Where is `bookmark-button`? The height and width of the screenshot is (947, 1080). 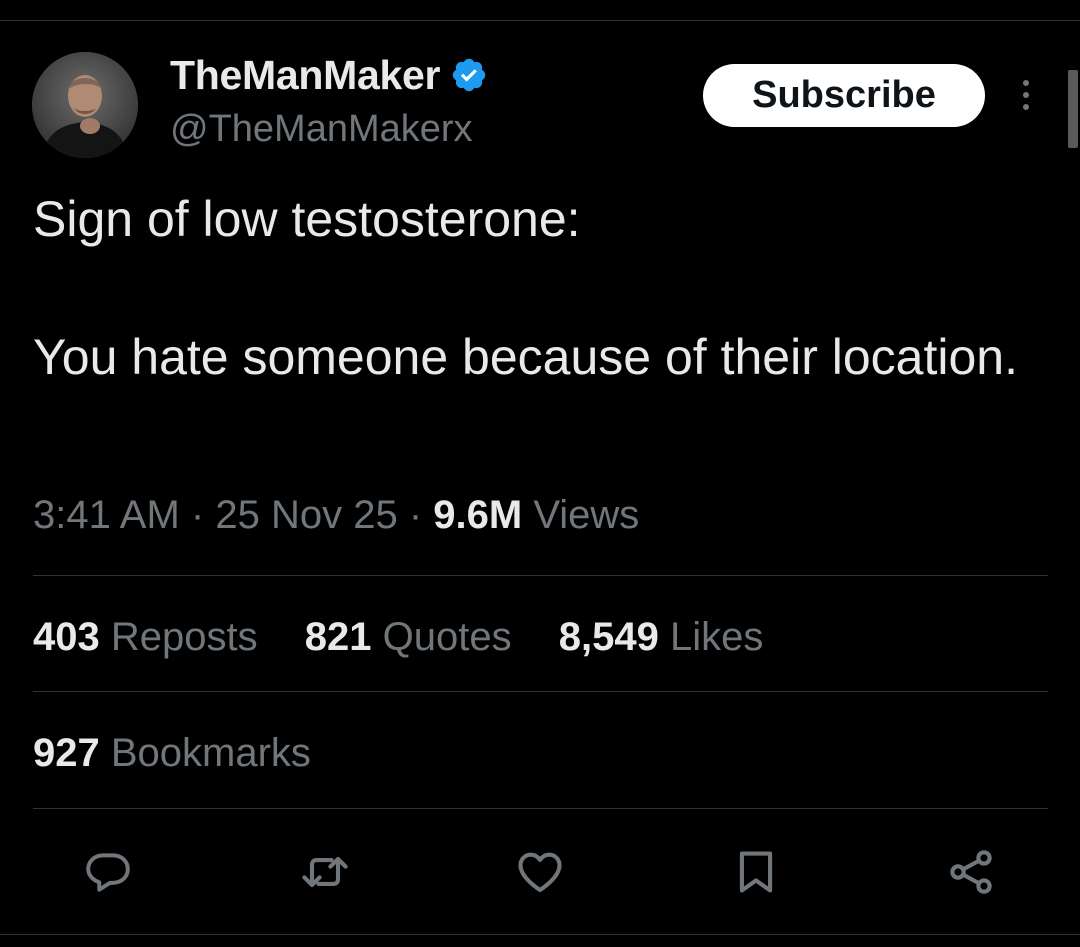 bookmark-button is located at coordinates (756, 872).